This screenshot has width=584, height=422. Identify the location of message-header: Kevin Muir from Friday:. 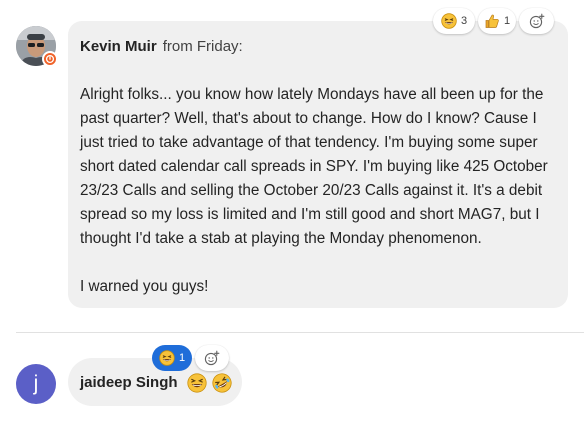
(161, 47).